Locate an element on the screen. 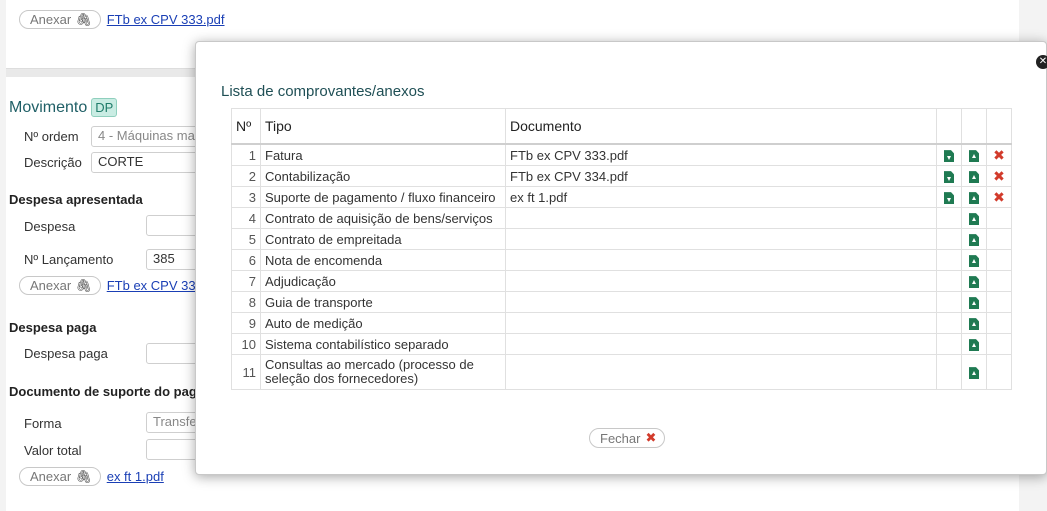 This screenshot has width=1047, height=511. despesa-paga-title: Despesa paga is located at coordinates (53, 327).